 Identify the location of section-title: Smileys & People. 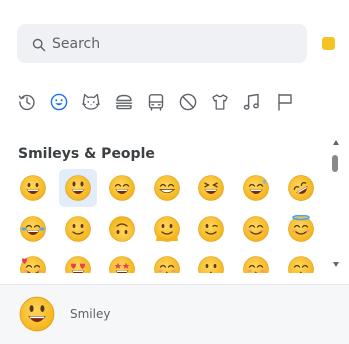
(86, 154).